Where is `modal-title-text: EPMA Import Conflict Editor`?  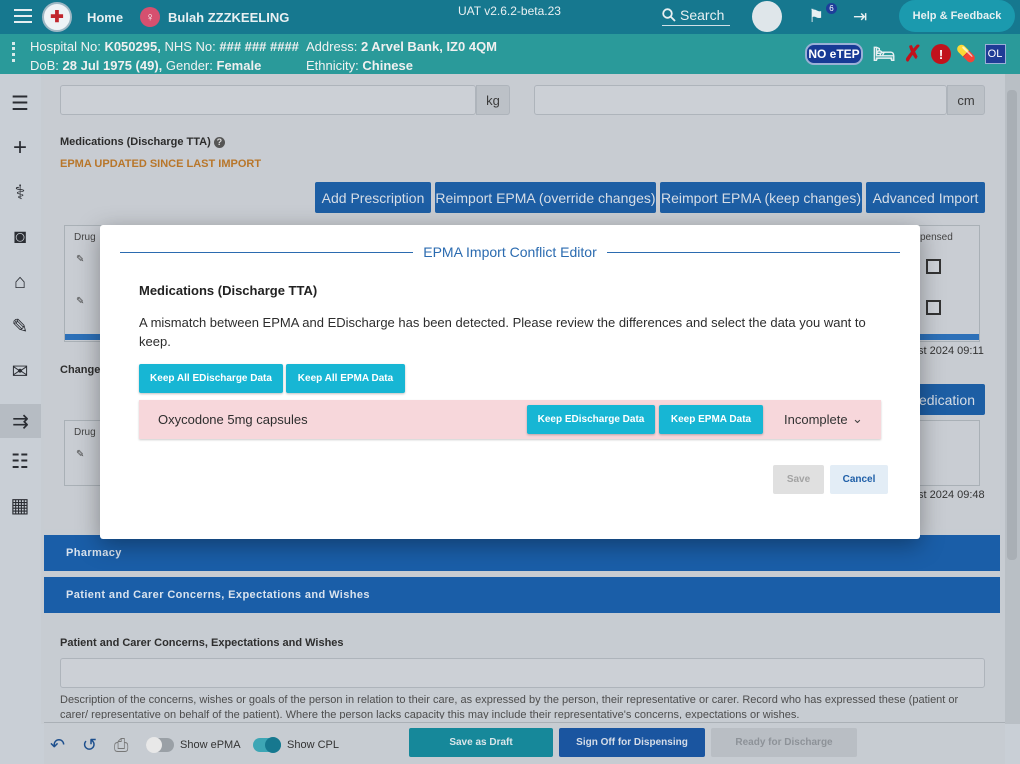 modal-title-text: EPMA Import Conflict Editor is located at coordinates (510, 252).